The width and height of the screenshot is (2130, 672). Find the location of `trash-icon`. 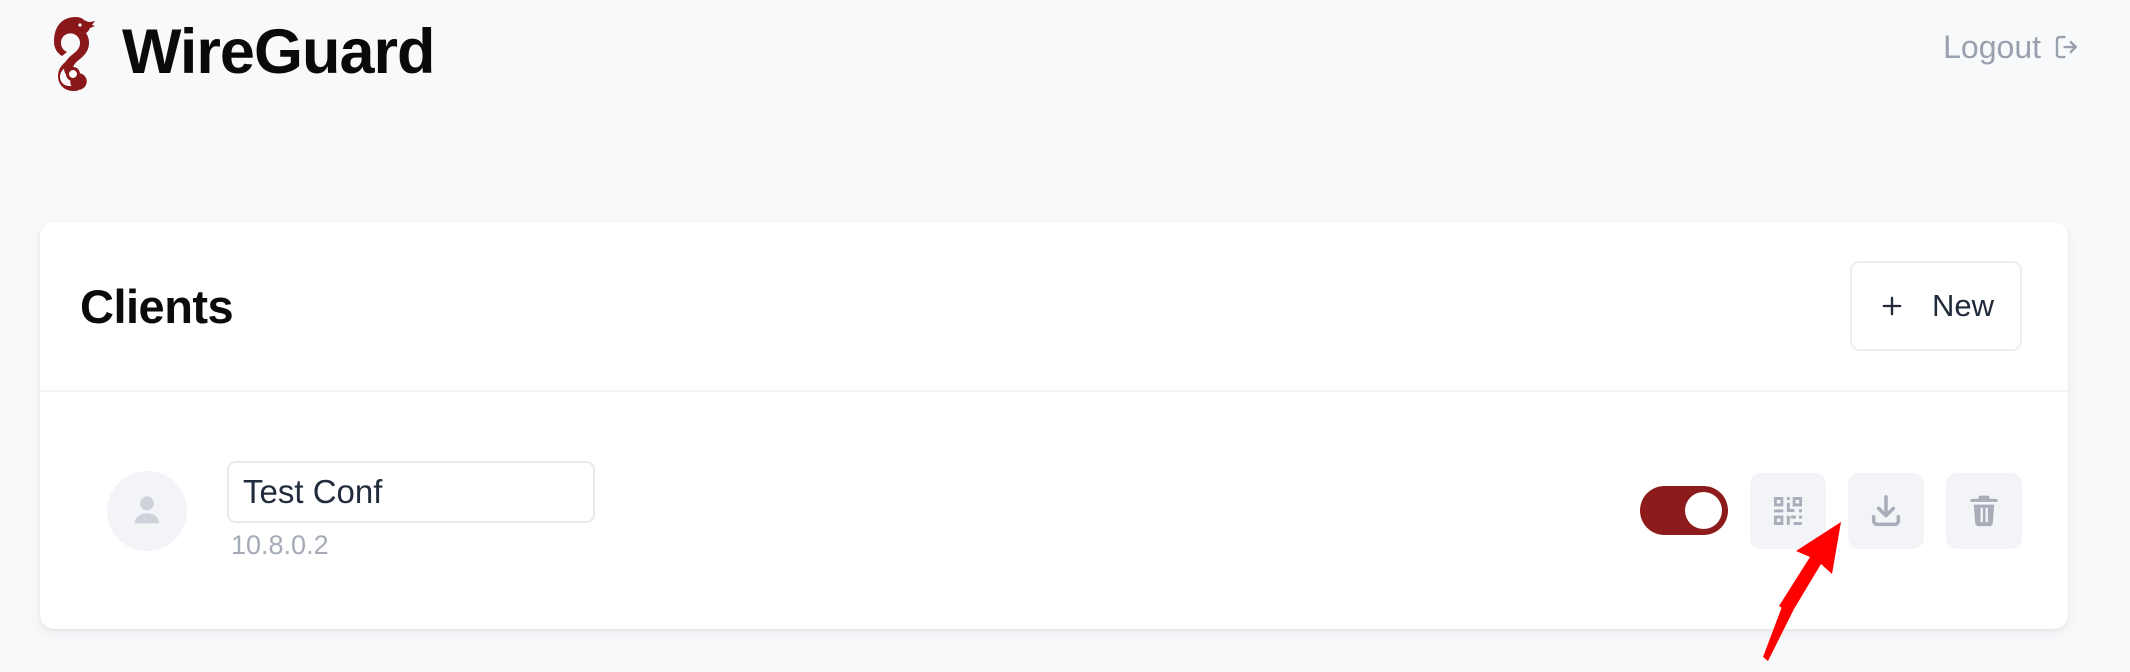

trash-icon is located at coordinates (1984, 510).